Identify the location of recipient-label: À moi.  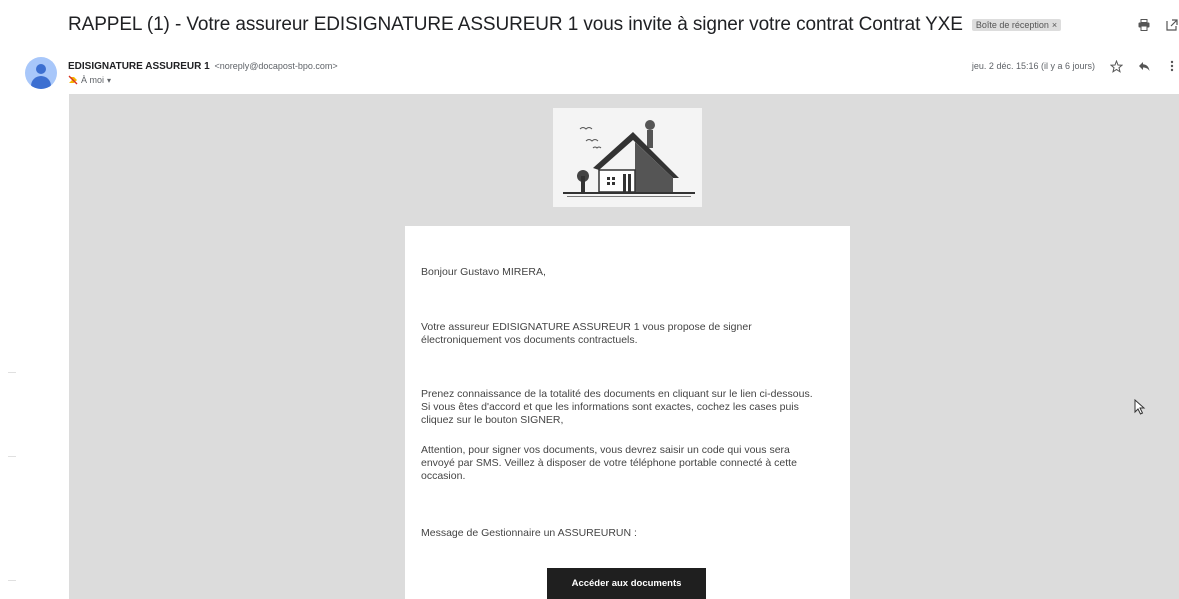
(93, 80).